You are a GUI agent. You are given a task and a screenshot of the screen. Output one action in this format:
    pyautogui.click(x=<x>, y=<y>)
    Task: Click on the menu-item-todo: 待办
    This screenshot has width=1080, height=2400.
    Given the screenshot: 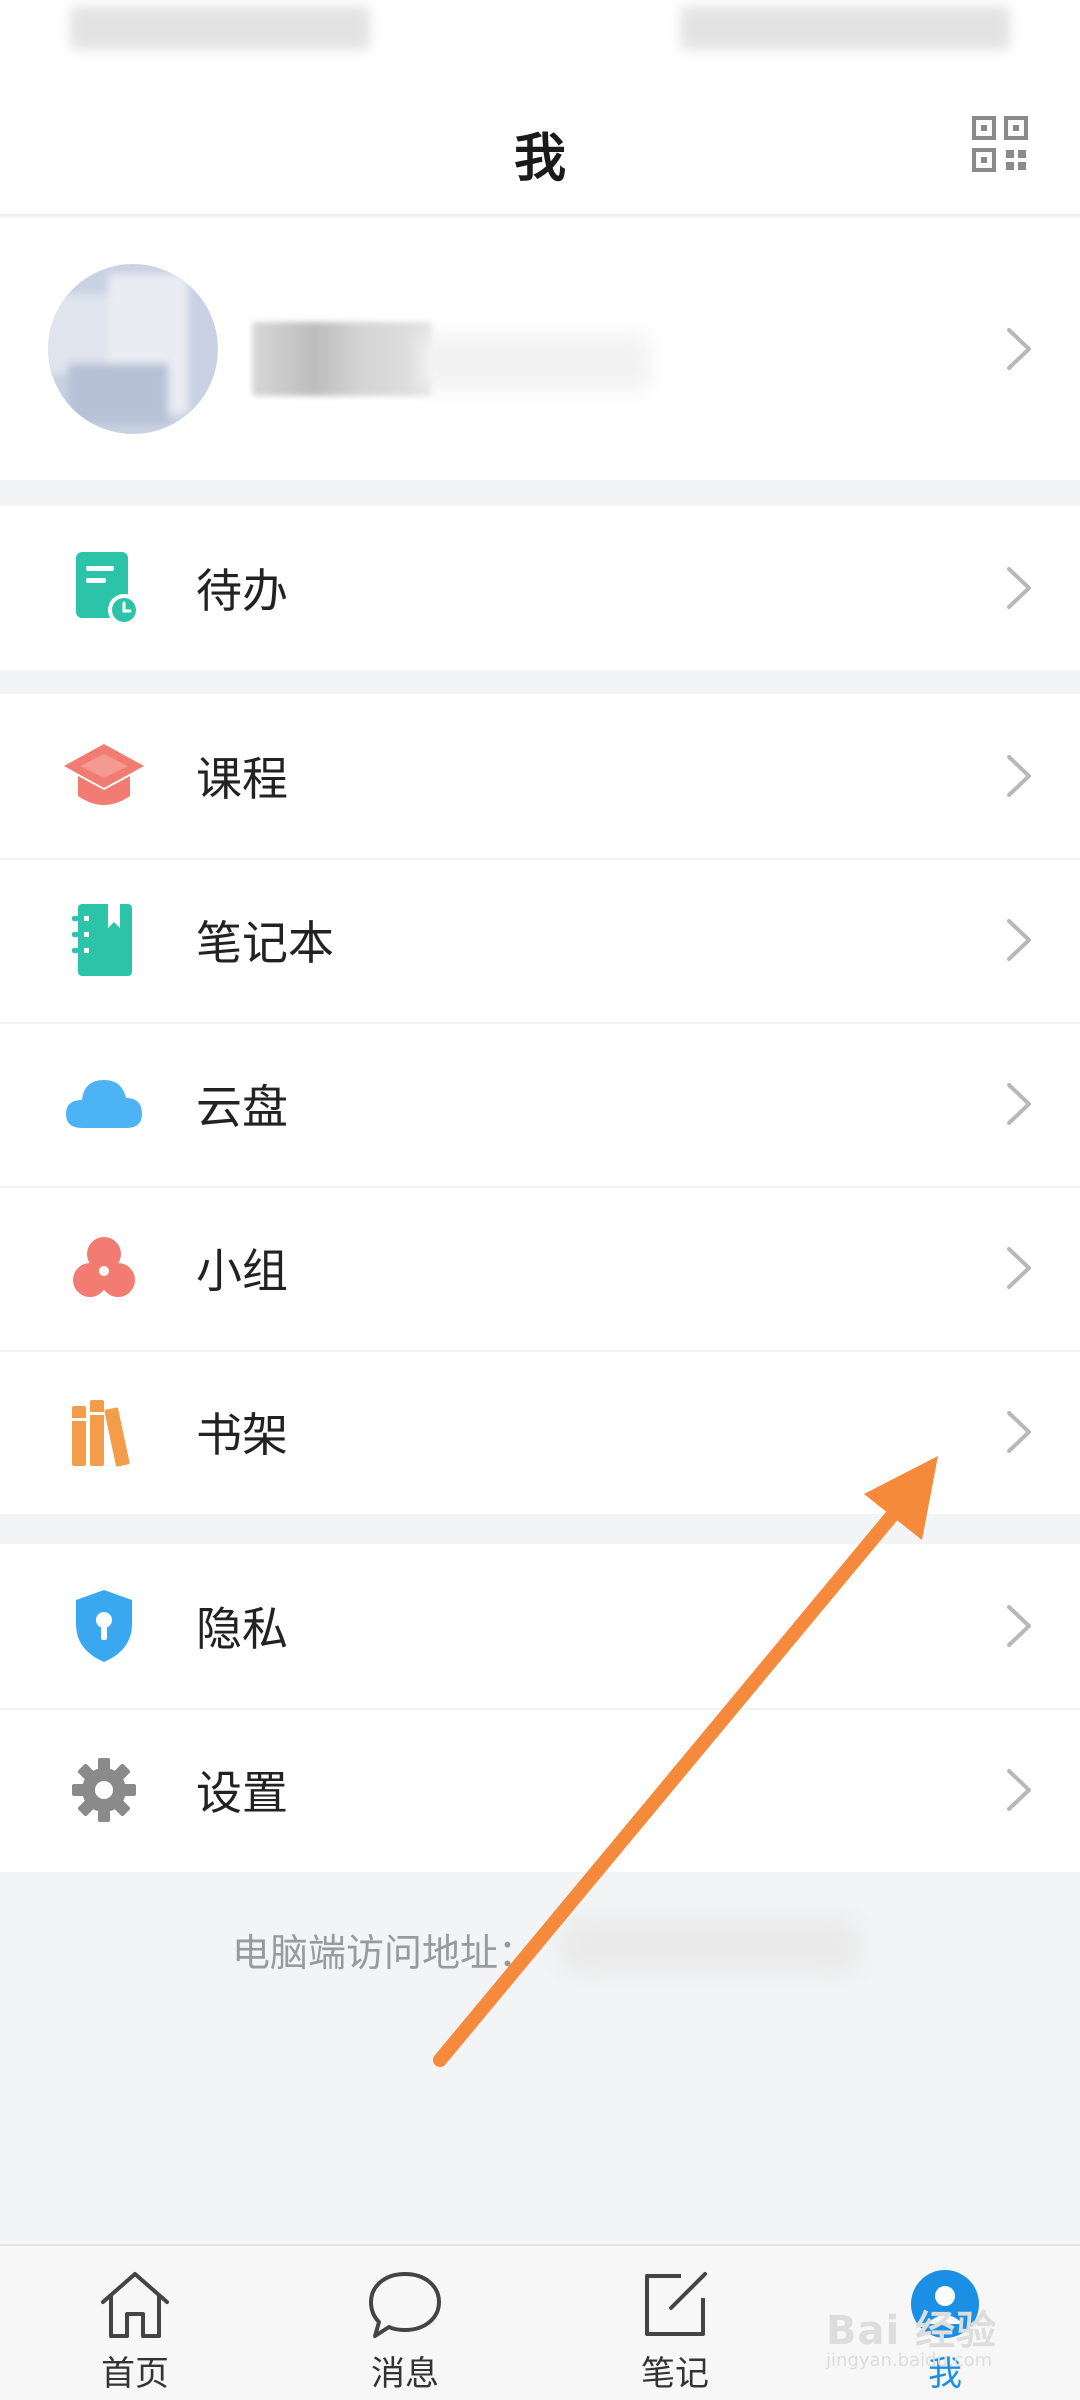 What is the action you would take?
    pyautogui.click(x=540, y=588)
    